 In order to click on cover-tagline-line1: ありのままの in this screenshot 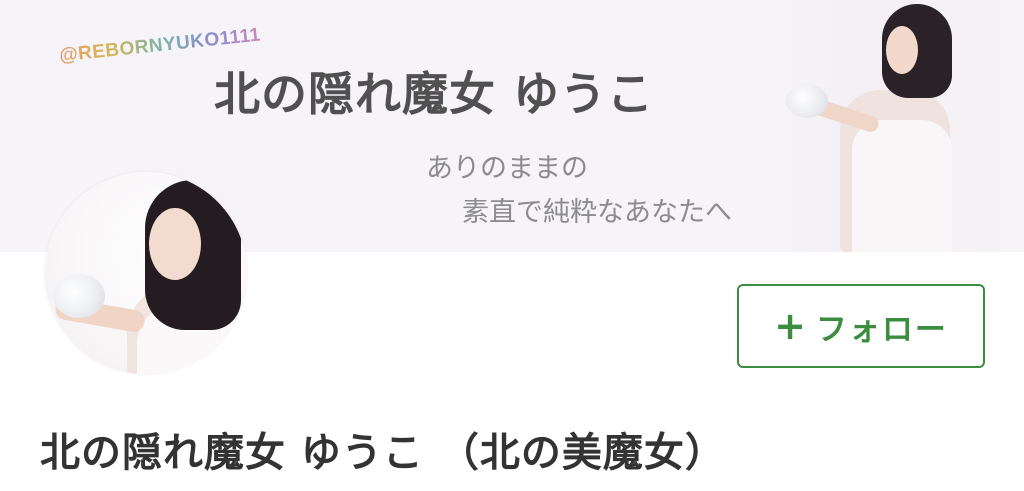, I will do `click(507, 168)`.